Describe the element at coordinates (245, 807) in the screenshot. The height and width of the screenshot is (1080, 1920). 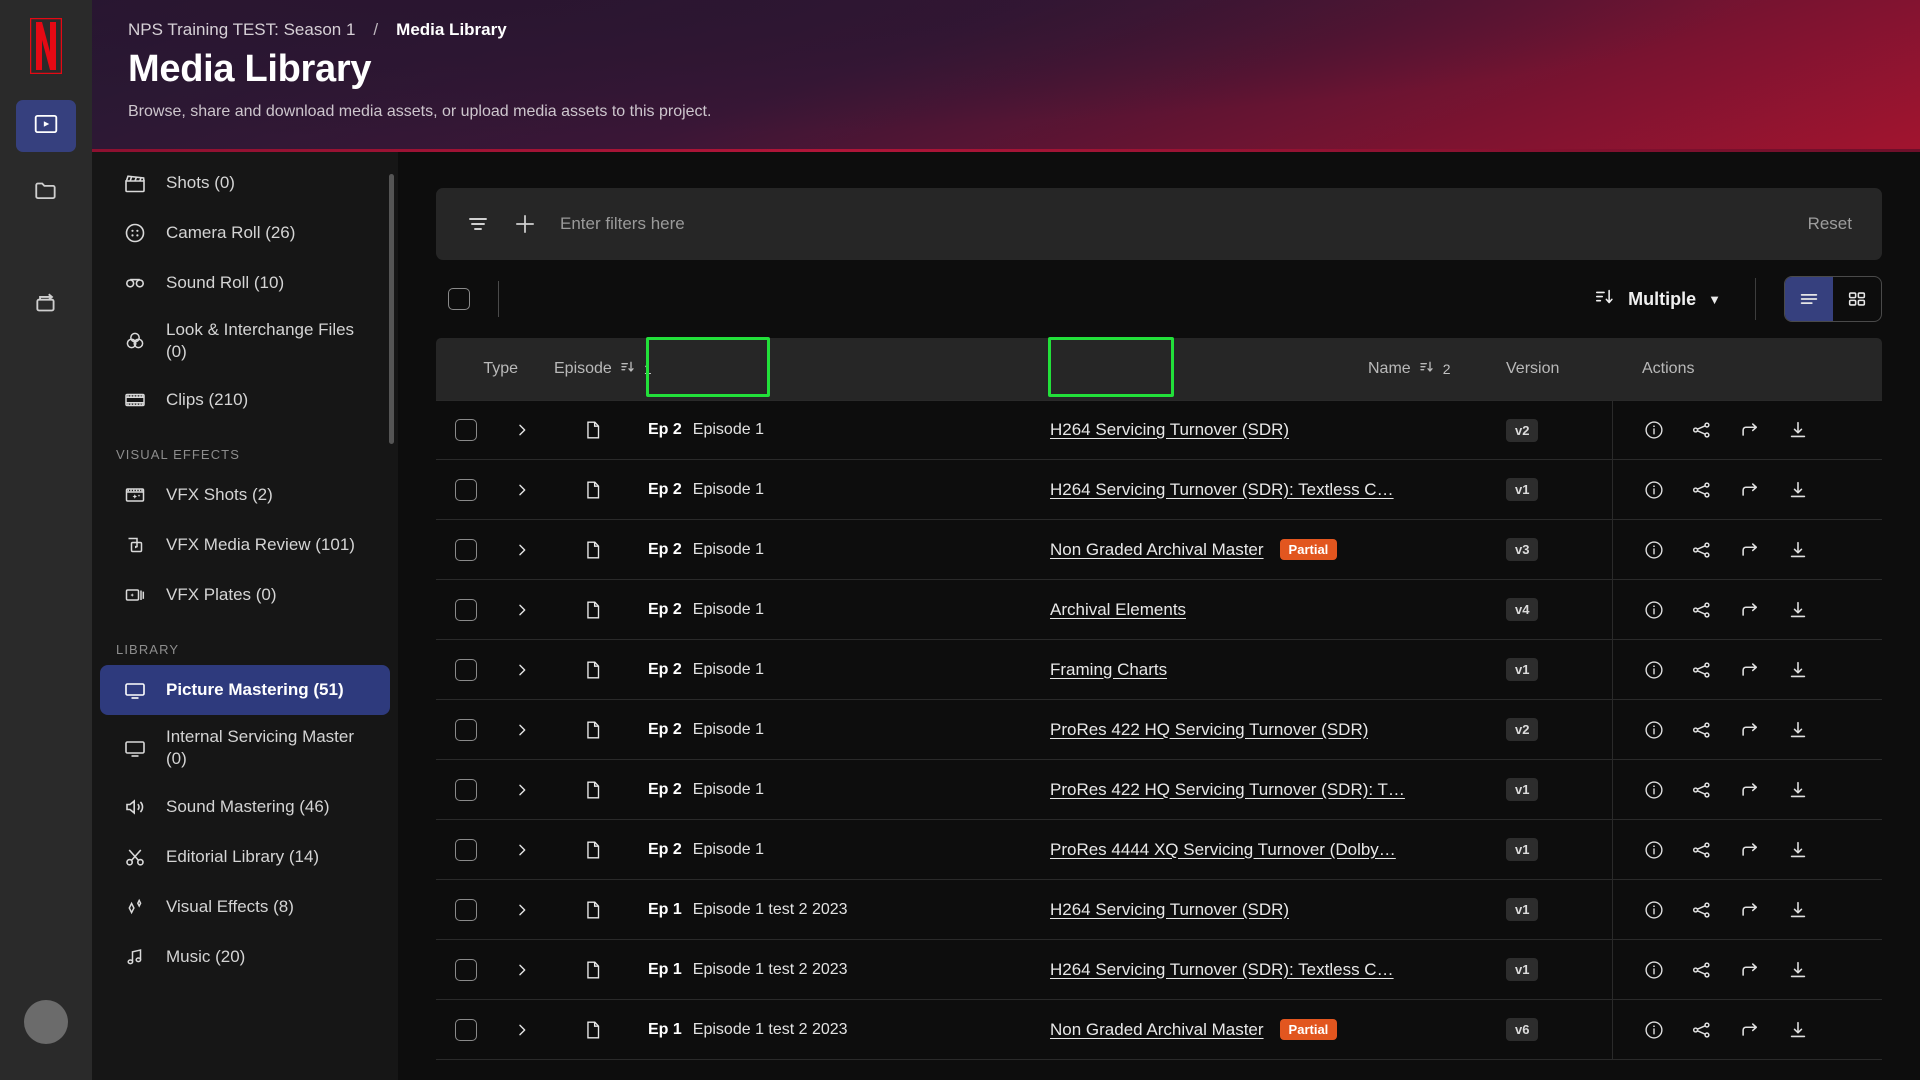
I see `sidebar-item-sound-mastering: Sound Mastering (46)` at that location.